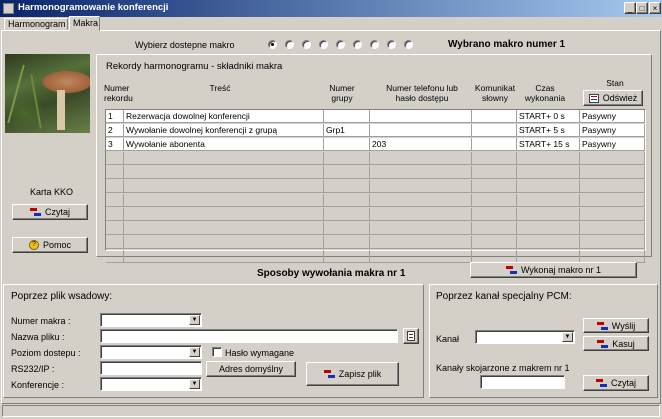 The image size is (662, 419). Describe the element at coordinates (115, 130) in the screenshot. I see `grid-cell-num: 2` at that location.